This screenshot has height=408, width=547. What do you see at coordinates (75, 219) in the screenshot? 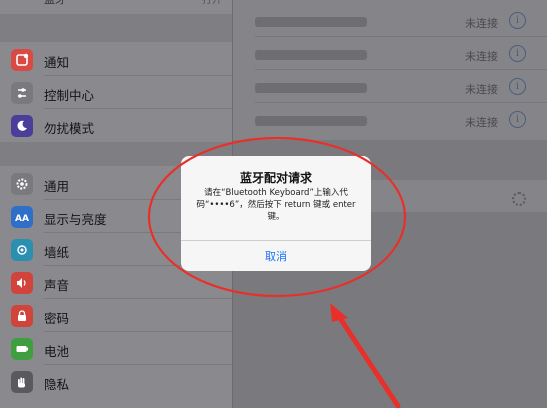
I see `sidebar-item-label: 显示与亮度` at bounding box center [75, 219].